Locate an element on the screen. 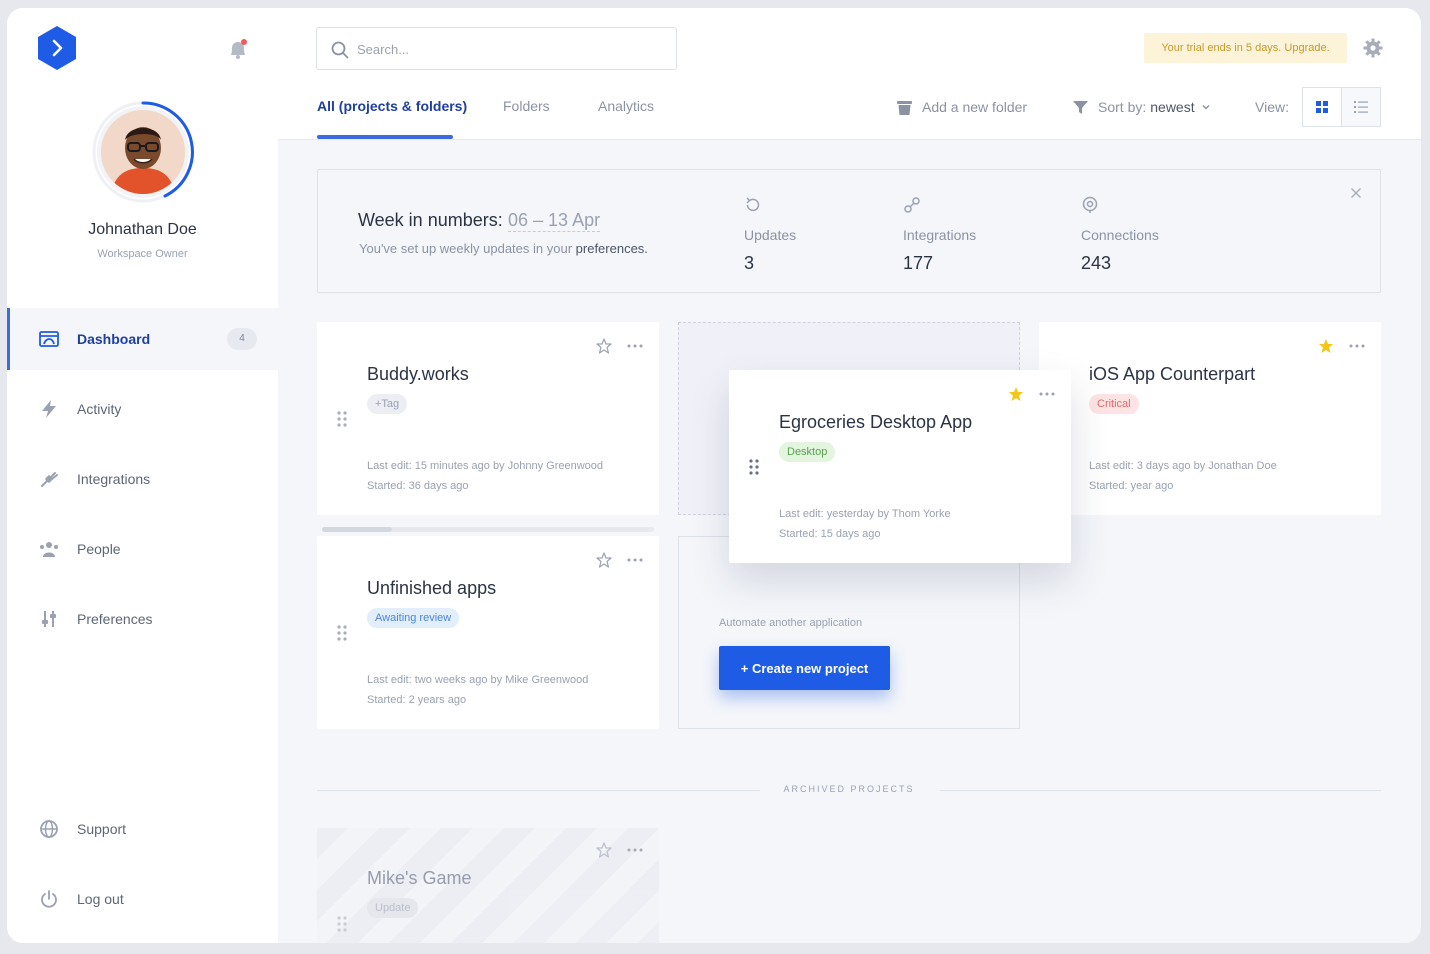  sidebar-item-label: Dashboard is located at coordinates (114, 339).